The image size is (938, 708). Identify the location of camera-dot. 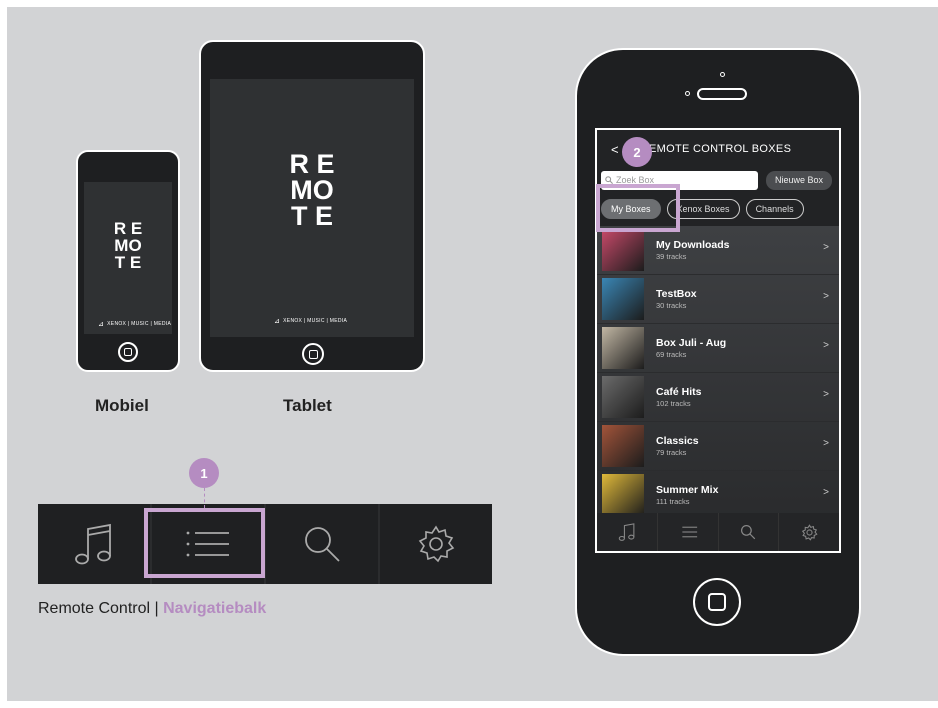
(722, 74).